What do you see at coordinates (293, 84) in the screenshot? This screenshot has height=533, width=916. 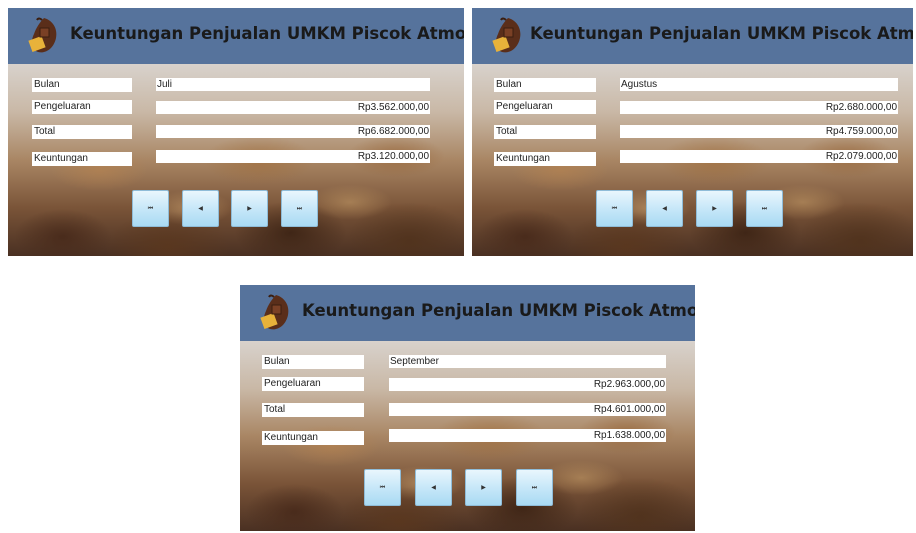 I see `bulan-field: Juli` at bounding box center [293, 84].